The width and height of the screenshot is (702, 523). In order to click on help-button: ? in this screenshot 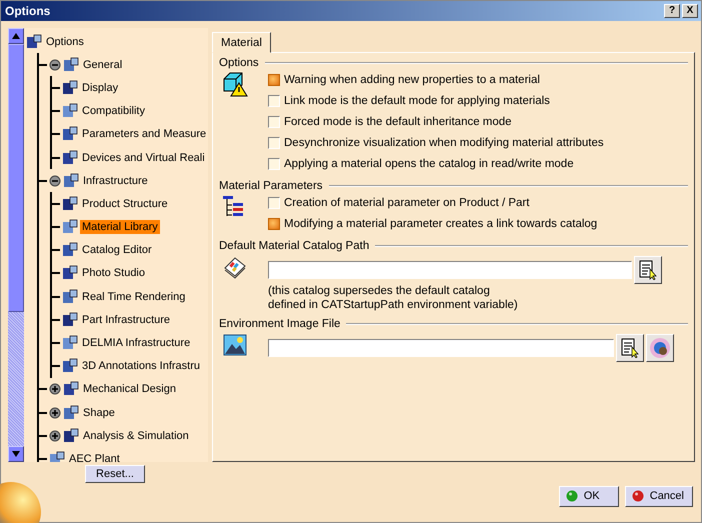, I will do `click(672, 11)`.